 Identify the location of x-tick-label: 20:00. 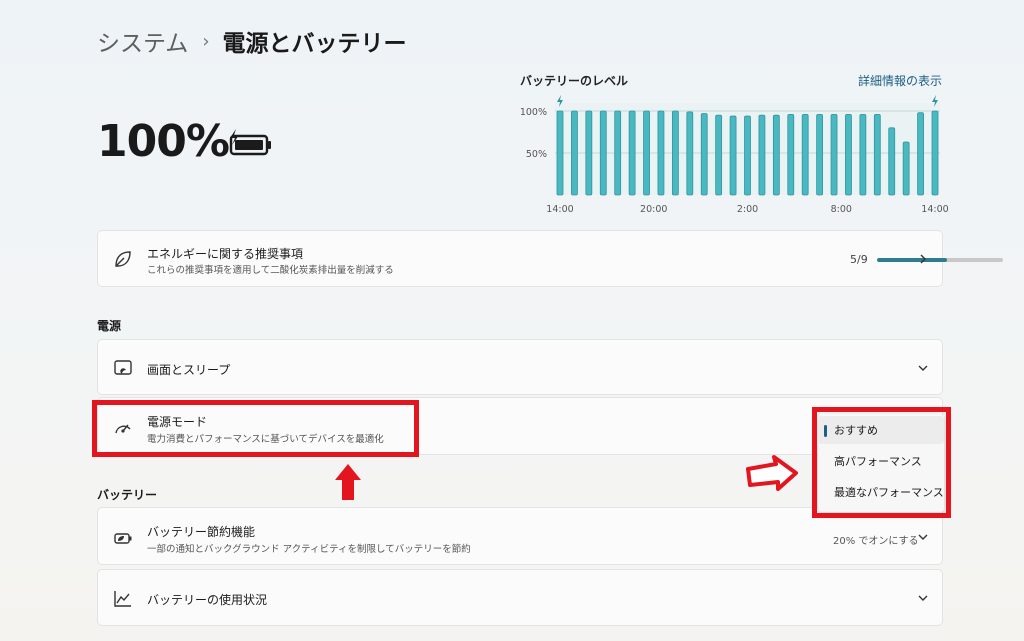
(653, 209).